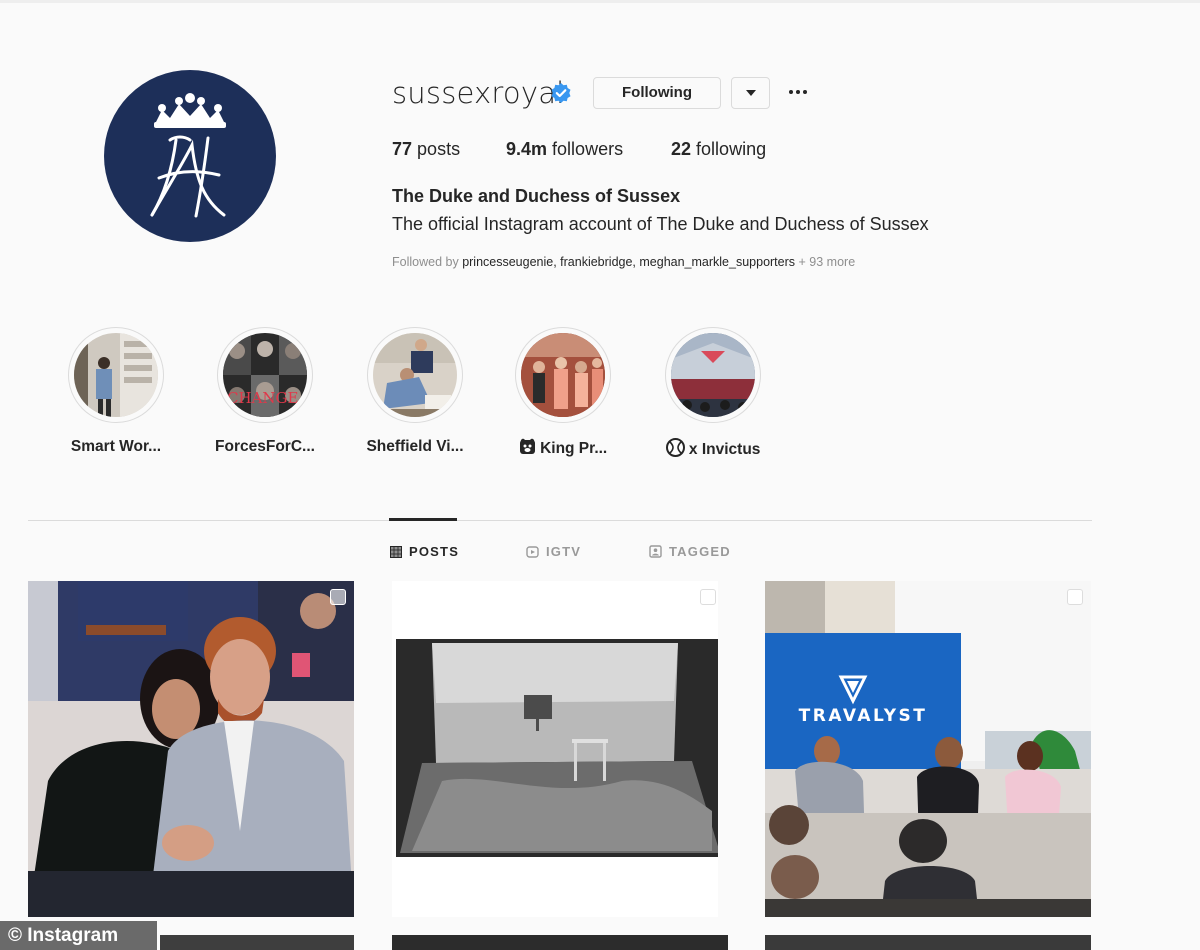 The width and height of the screenshot is (1200, 950). I want to click on followers-count: 9.4m, so click(527, 149).